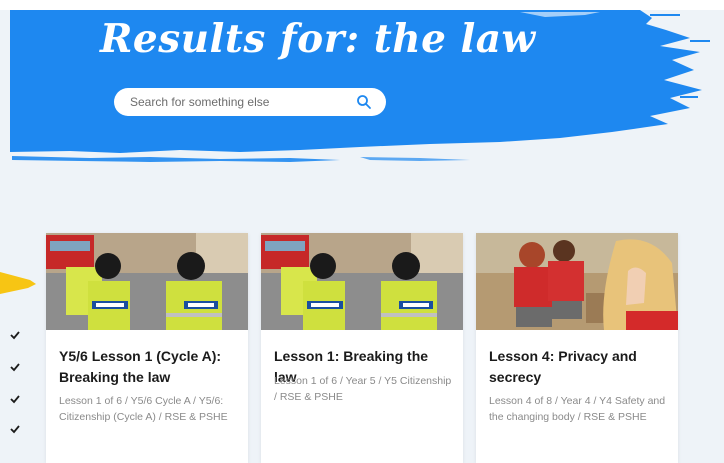  What do you see at coordinates (18, 283) in the screenshot?
I see `yellow-brush-decoration` at bounding box center [18, 283].